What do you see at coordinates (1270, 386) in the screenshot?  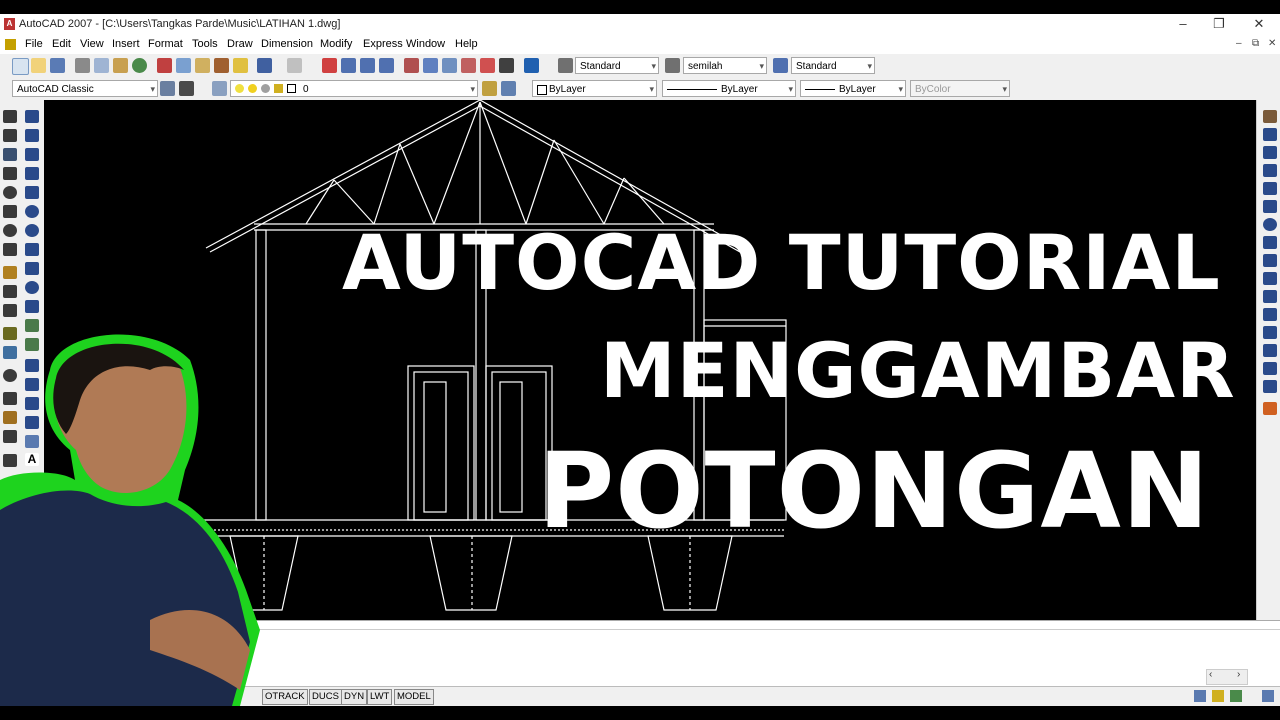 I see `fillet-icon` at bounding box center [1270, 386].